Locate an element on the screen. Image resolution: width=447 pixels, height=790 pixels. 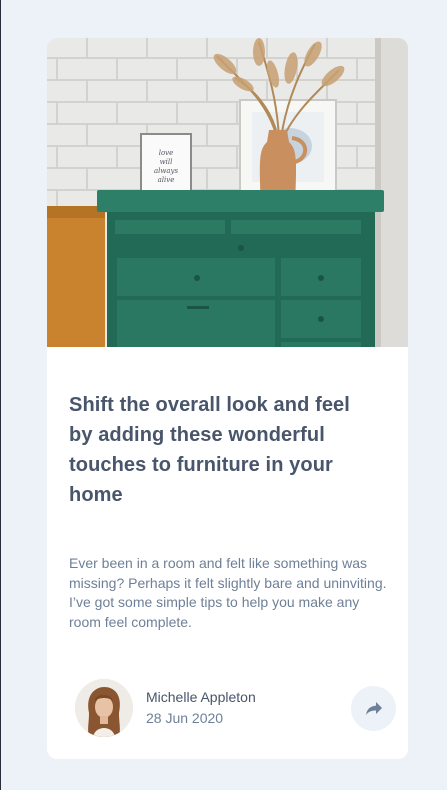
svg-text: alive is located at coordinates (166, 180).